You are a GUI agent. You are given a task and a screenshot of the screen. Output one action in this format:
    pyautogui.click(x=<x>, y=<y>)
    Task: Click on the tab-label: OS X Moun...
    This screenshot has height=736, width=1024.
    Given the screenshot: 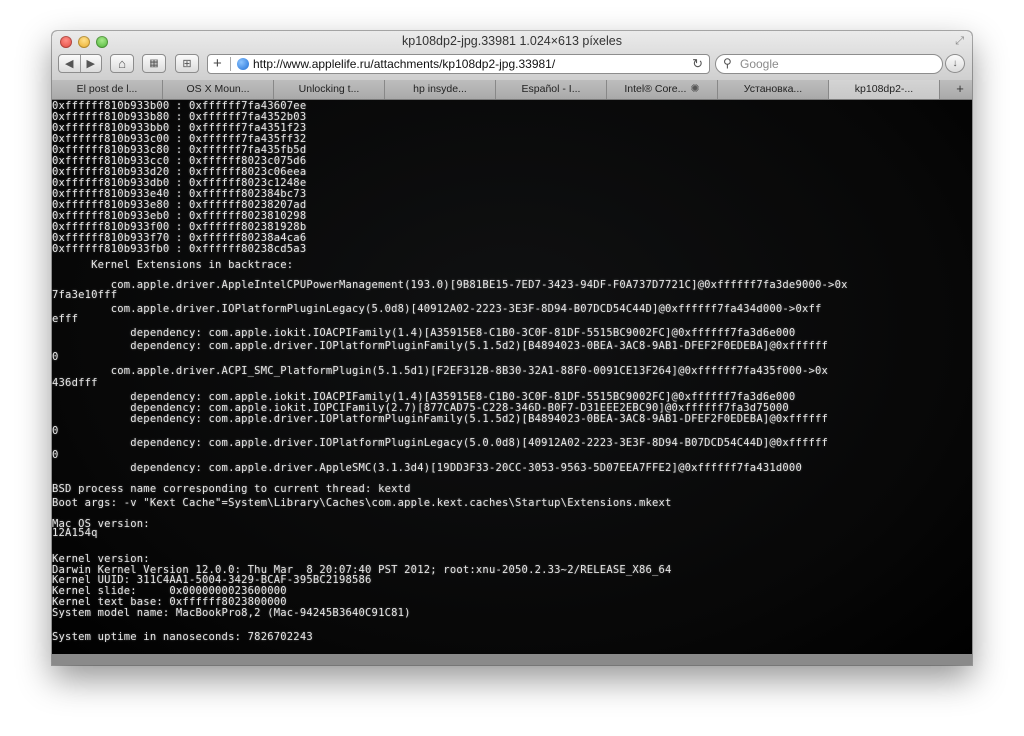 What is the action you would take?
    pyautogui.click(x=218, y=89)
    